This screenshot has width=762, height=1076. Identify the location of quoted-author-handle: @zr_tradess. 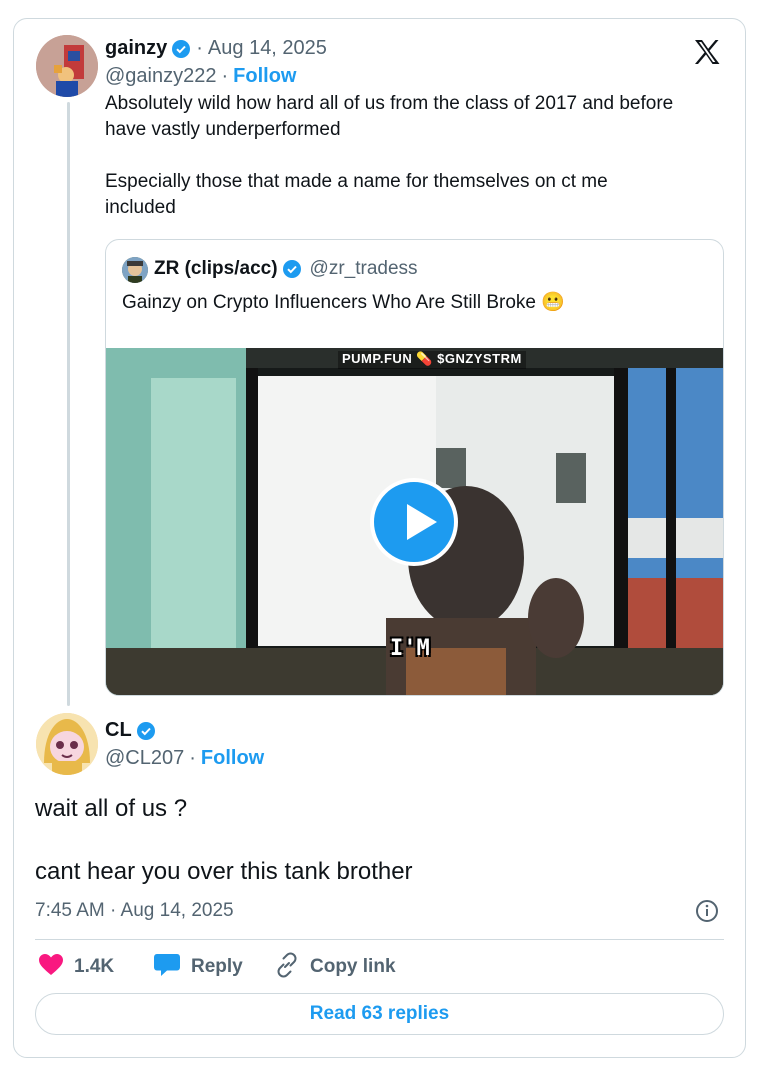
(364, 269).